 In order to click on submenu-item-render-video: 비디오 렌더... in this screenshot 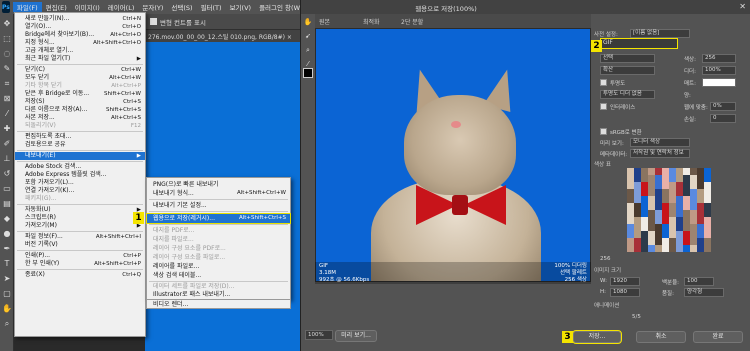, I will do `click(218, 304)`.